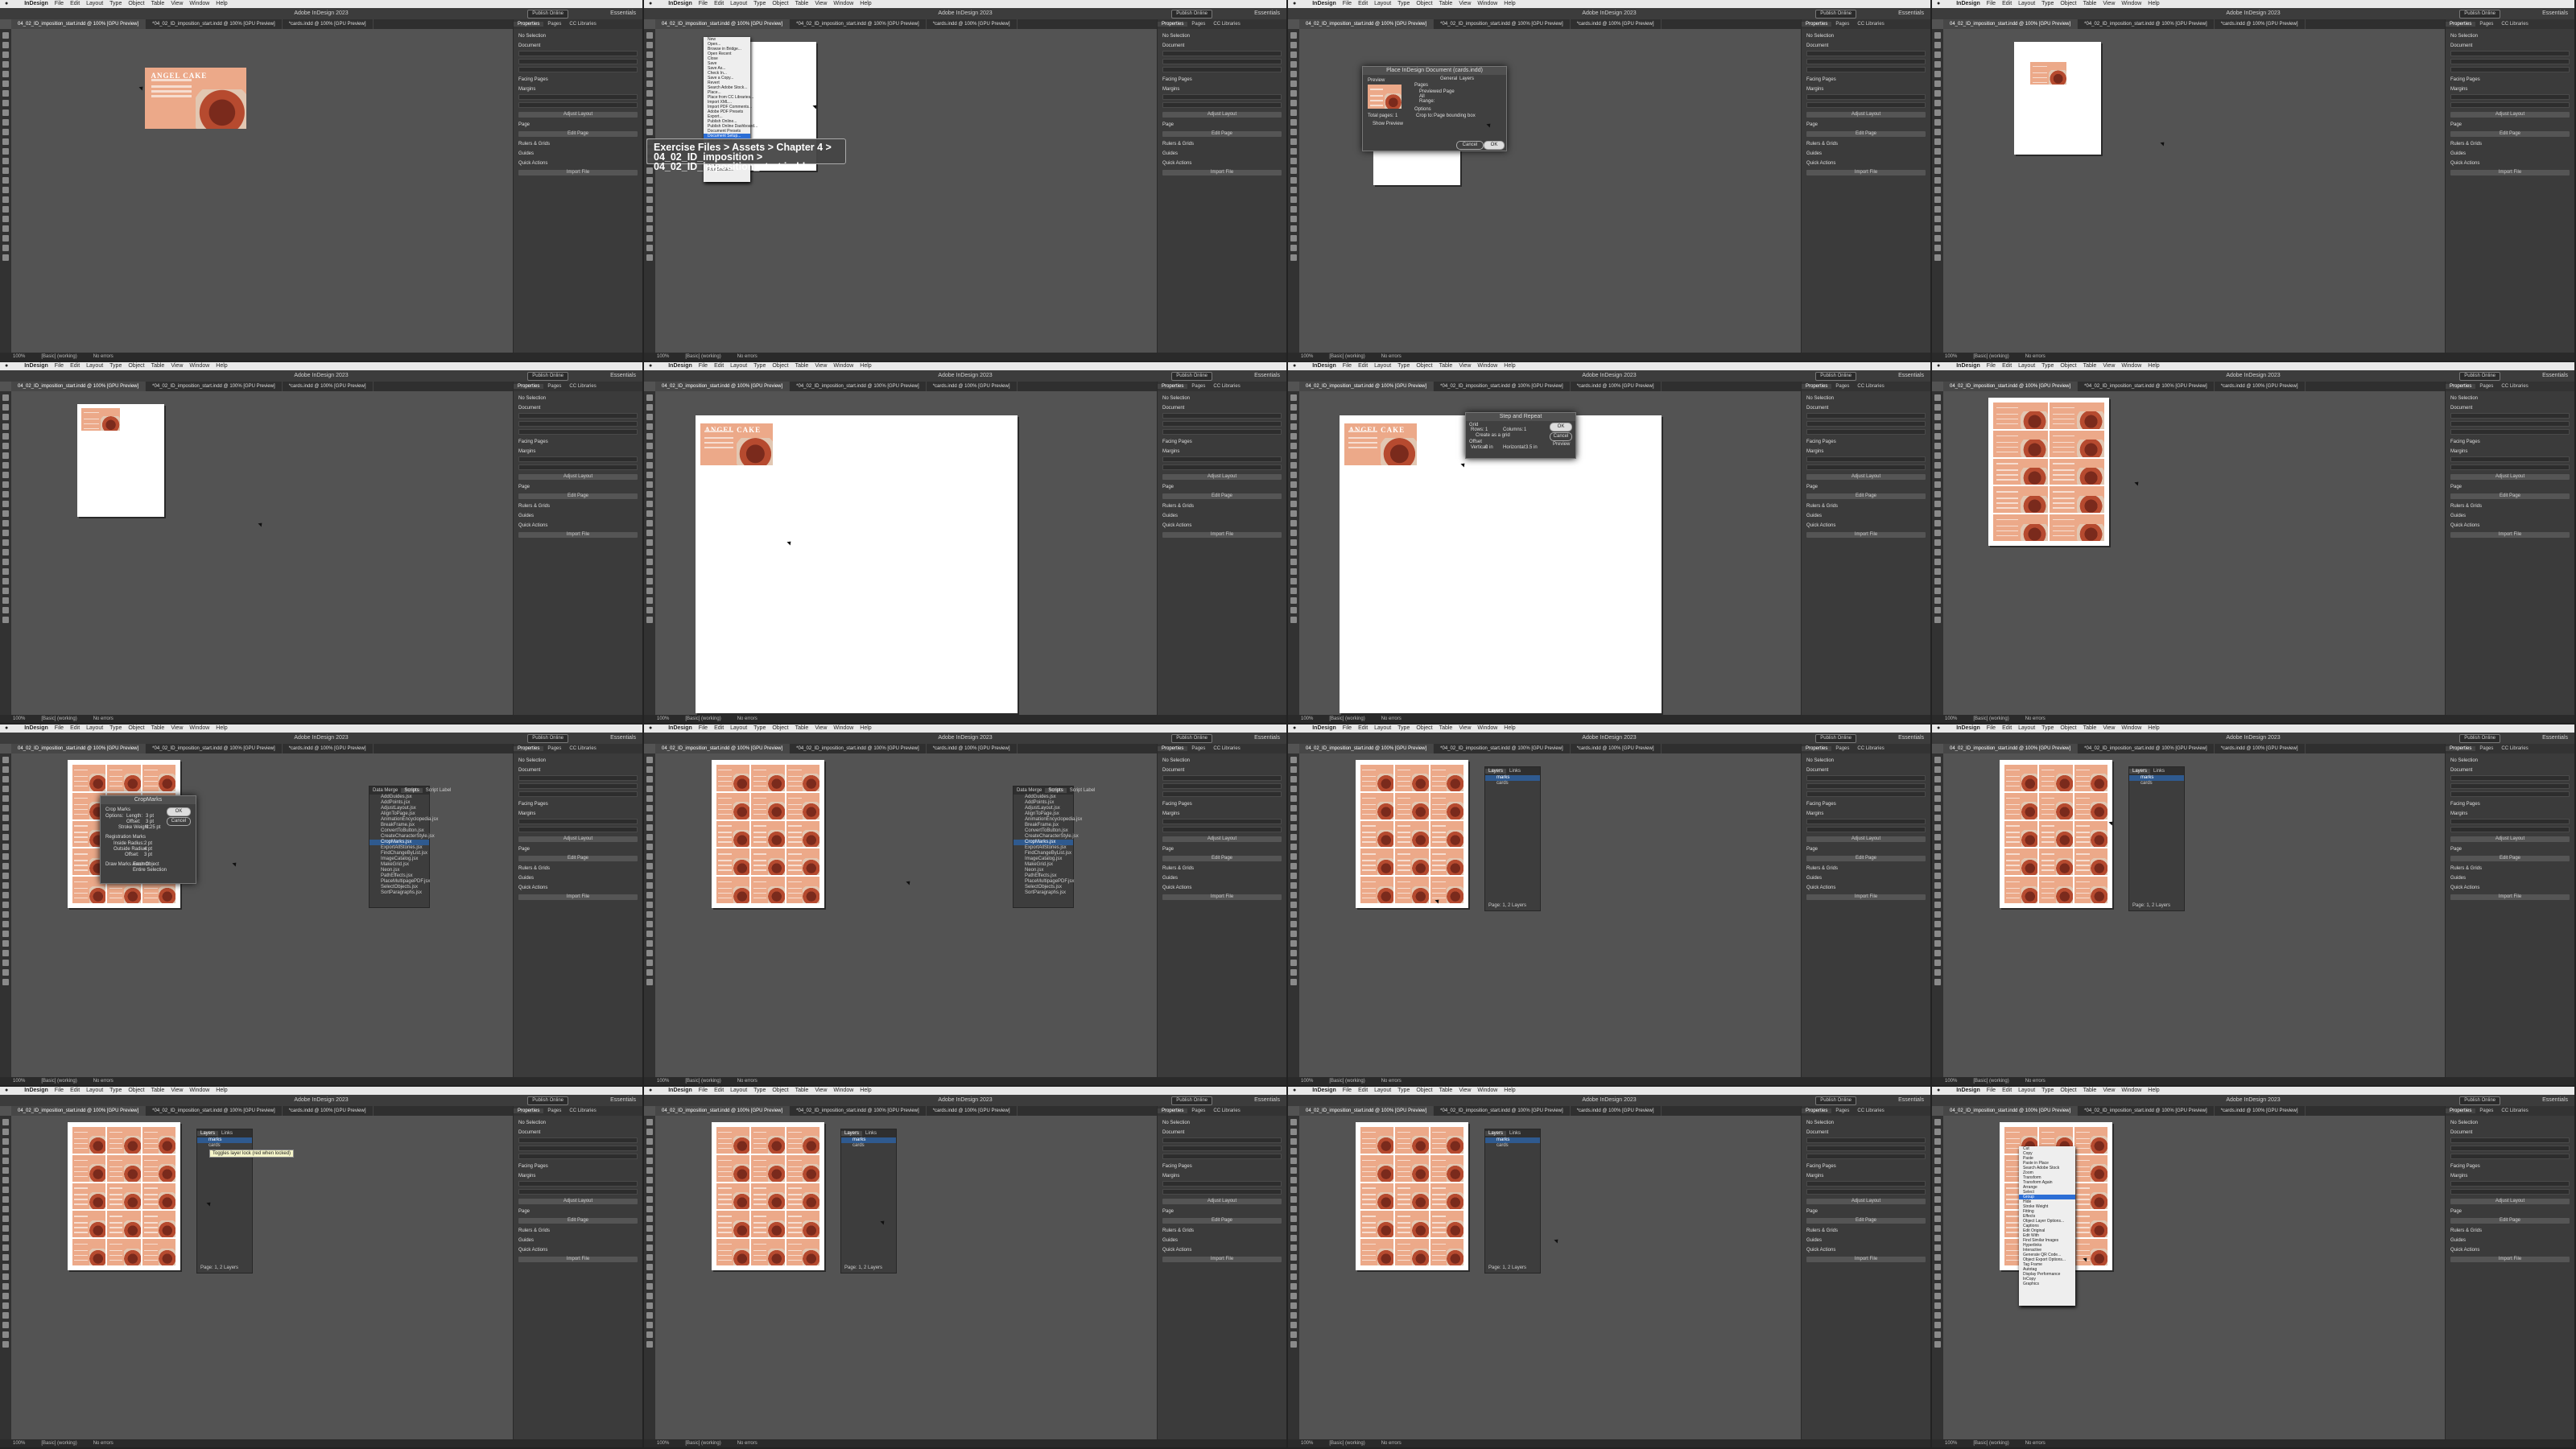 The image size is (2576, 1449). Describe the element at coordinates (2109, 3) in the screenshot. I see `menu-view: View` at that location.